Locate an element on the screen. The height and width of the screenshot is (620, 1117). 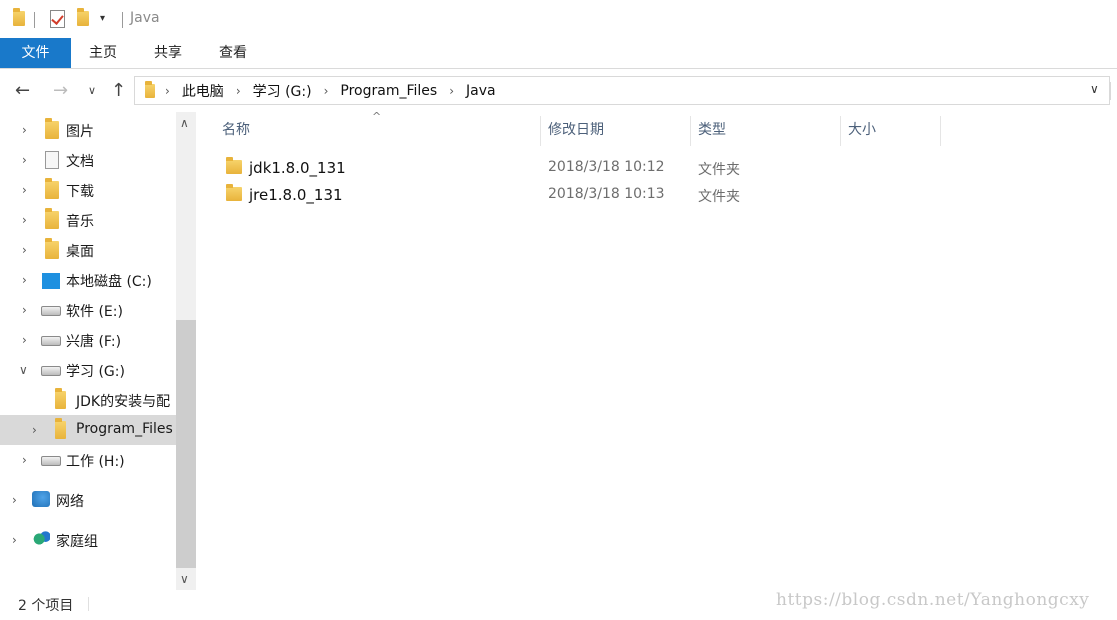
sidebar-item-label: 软件 (E:) is located at coordinates (94, 312).